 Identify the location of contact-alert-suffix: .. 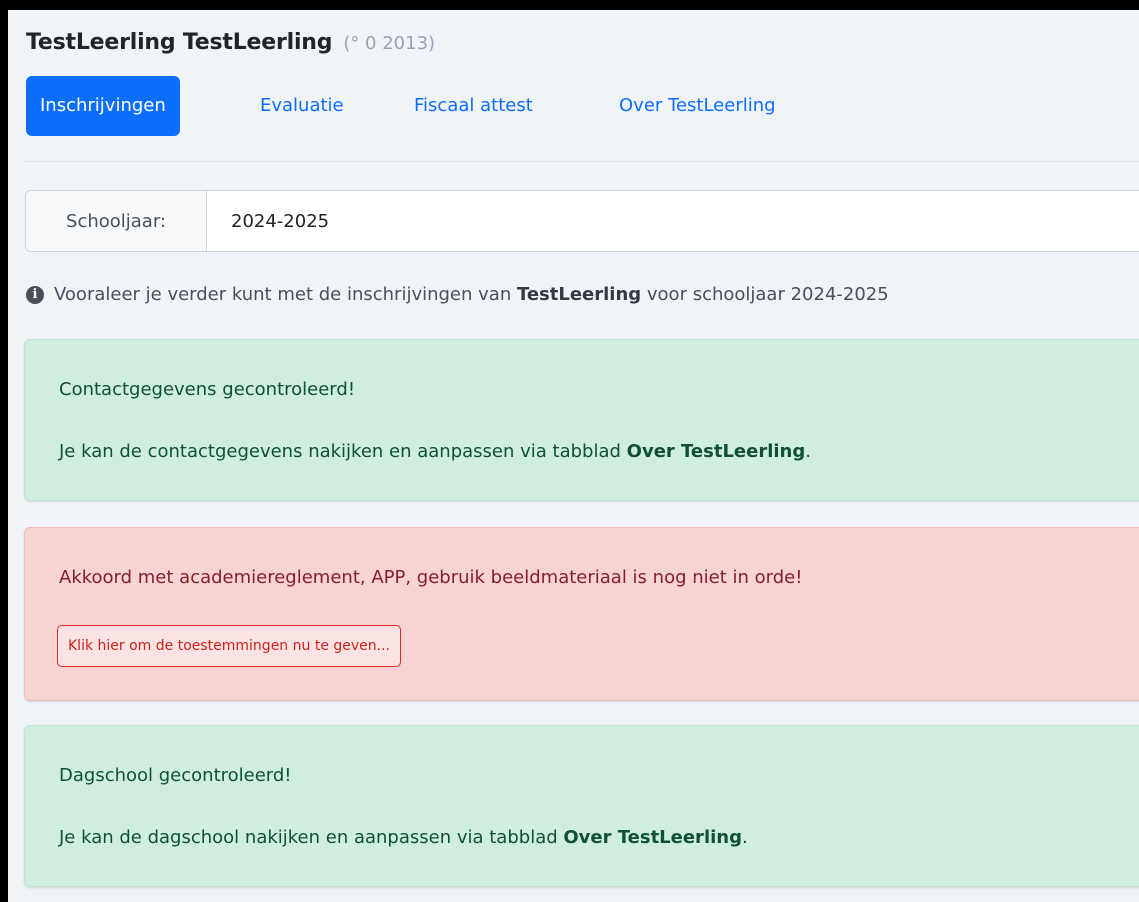
(808, 451).